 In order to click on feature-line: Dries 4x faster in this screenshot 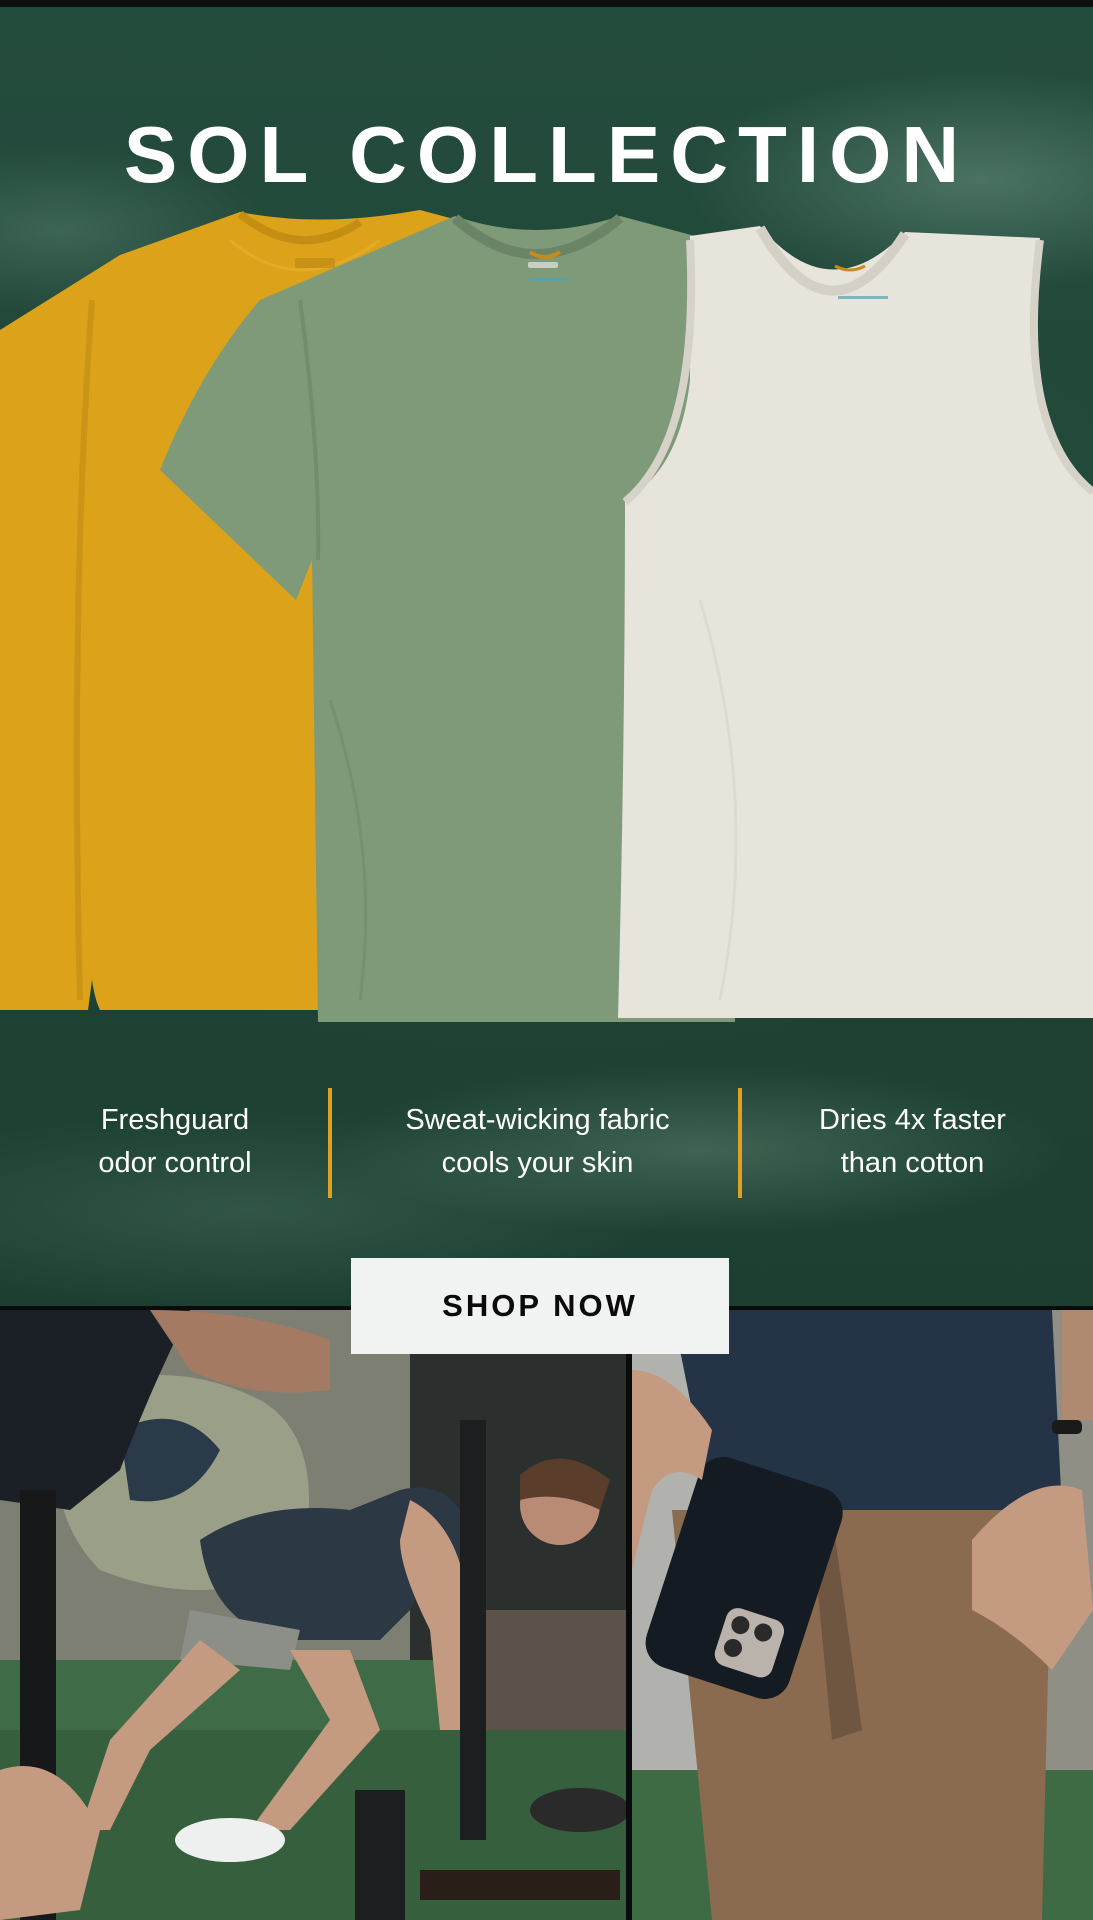, I will do `click(912, 1120)`.